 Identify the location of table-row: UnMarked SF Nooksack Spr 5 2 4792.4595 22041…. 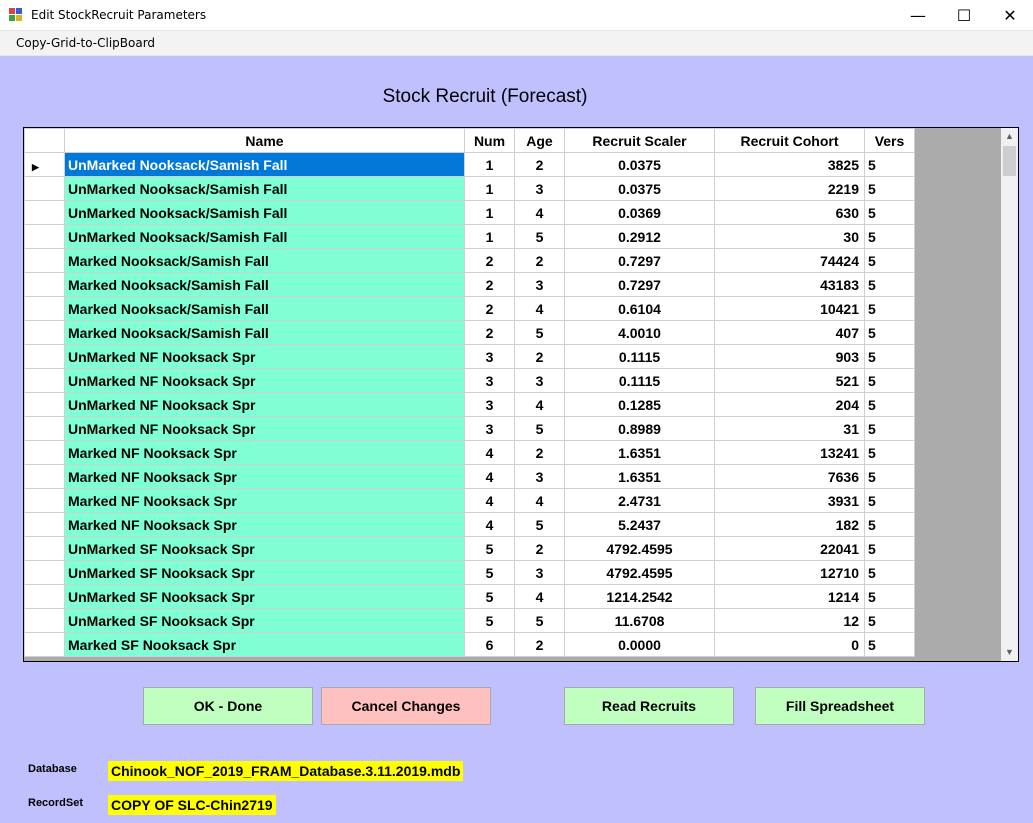
(469, 548).